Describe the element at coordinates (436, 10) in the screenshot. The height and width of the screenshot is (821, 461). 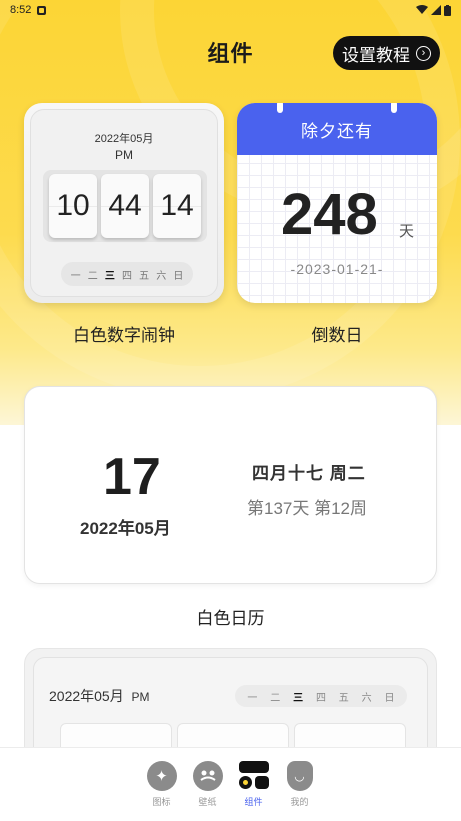
I see `signal-icon` at that location.